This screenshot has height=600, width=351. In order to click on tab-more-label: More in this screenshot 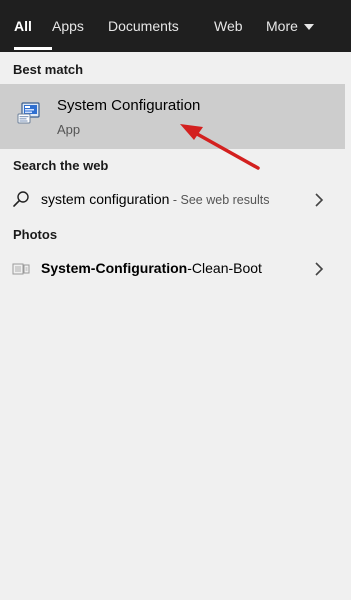, I will do `click(282, 26)`.